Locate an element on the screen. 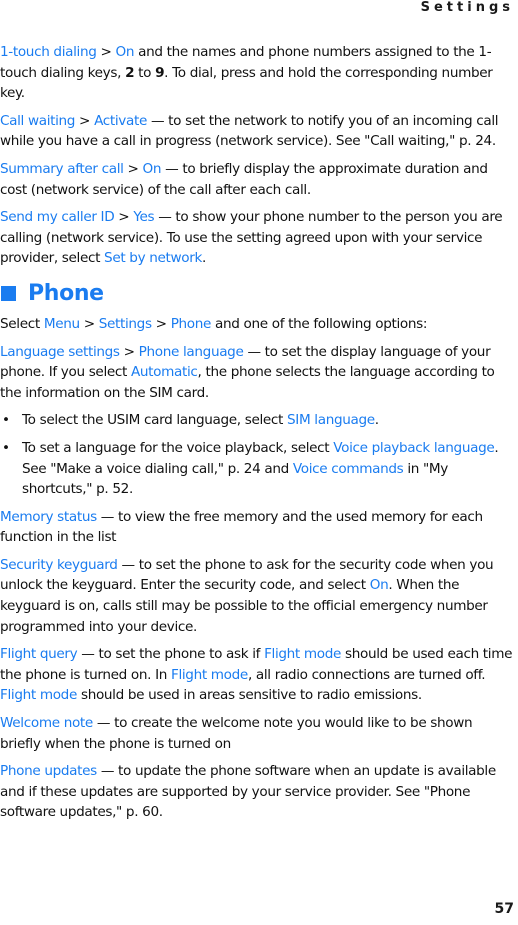 The height and width of the screenshot is (925, 518). term-phone-updates: Phone updates is located at coordinates (48, 771).